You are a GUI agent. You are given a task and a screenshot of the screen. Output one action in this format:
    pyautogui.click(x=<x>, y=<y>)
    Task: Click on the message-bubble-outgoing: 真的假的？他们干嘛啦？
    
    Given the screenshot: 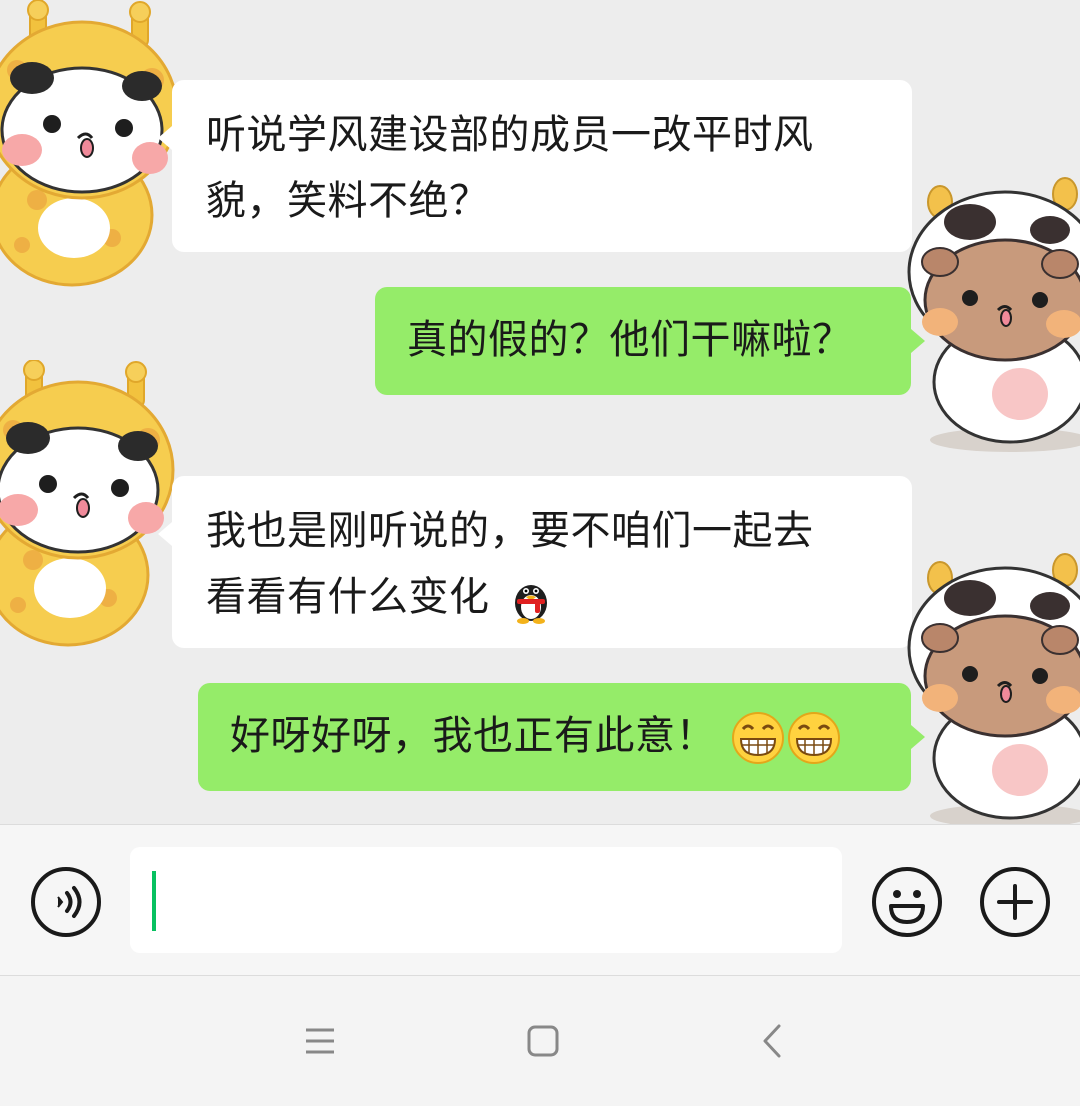 What is the action you would take?
    pyautogui.click(x=650, y=341)
    